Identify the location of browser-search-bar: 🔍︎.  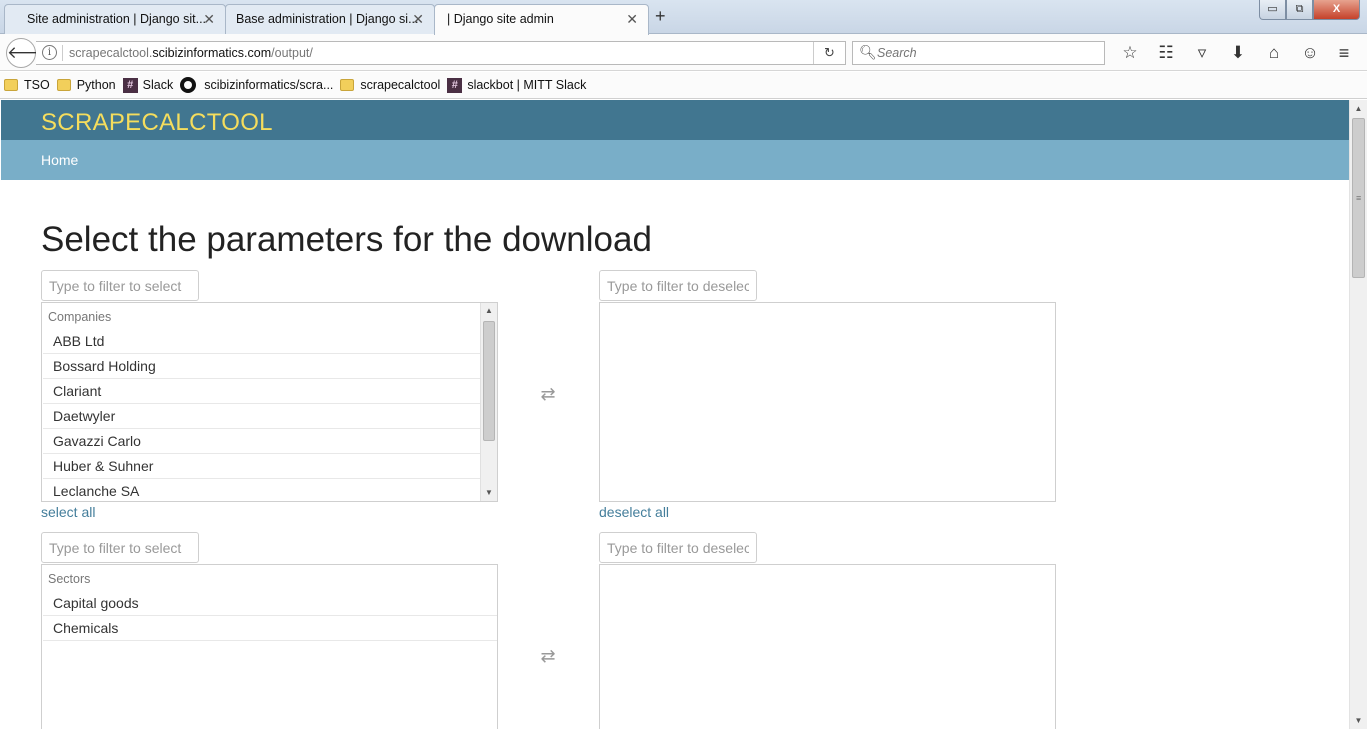
(978, 53).